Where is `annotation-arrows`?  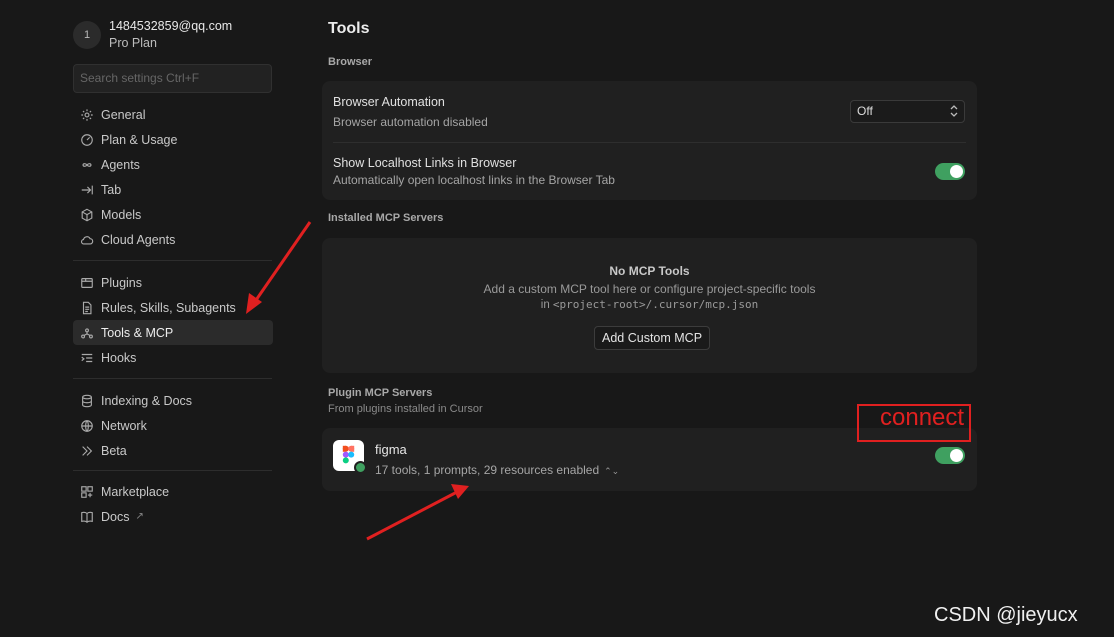
annotation-arrows is located at coordinates (357, 381).